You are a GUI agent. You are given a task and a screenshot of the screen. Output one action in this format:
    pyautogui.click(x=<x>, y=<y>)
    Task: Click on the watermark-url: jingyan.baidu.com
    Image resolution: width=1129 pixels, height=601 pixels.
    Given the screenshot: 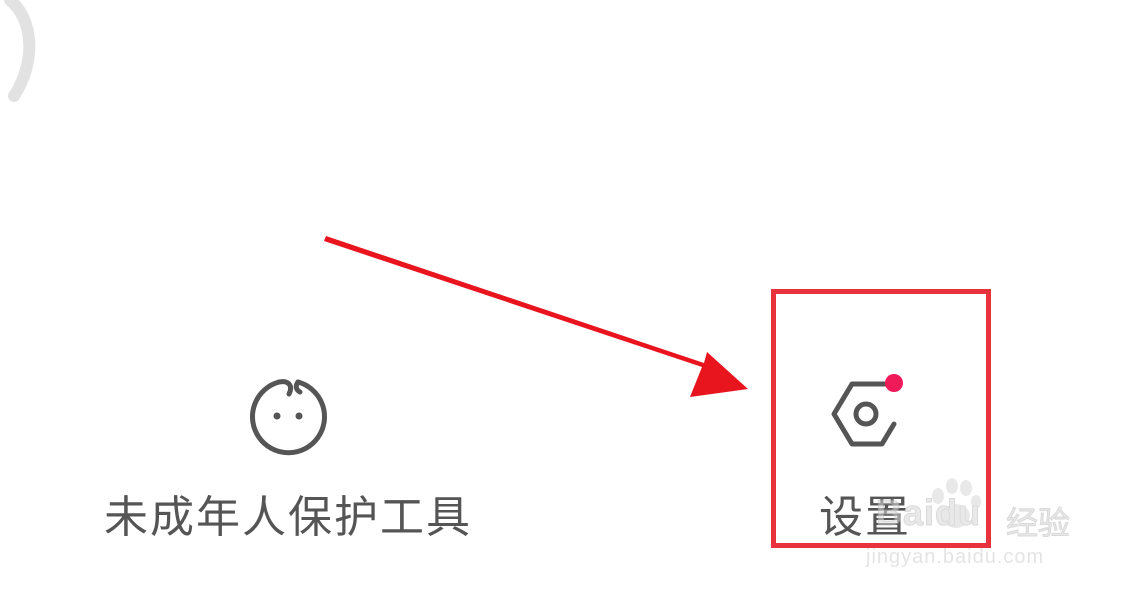 What is the action you would take?
    pyautogui.click(x=955, y=557)
    